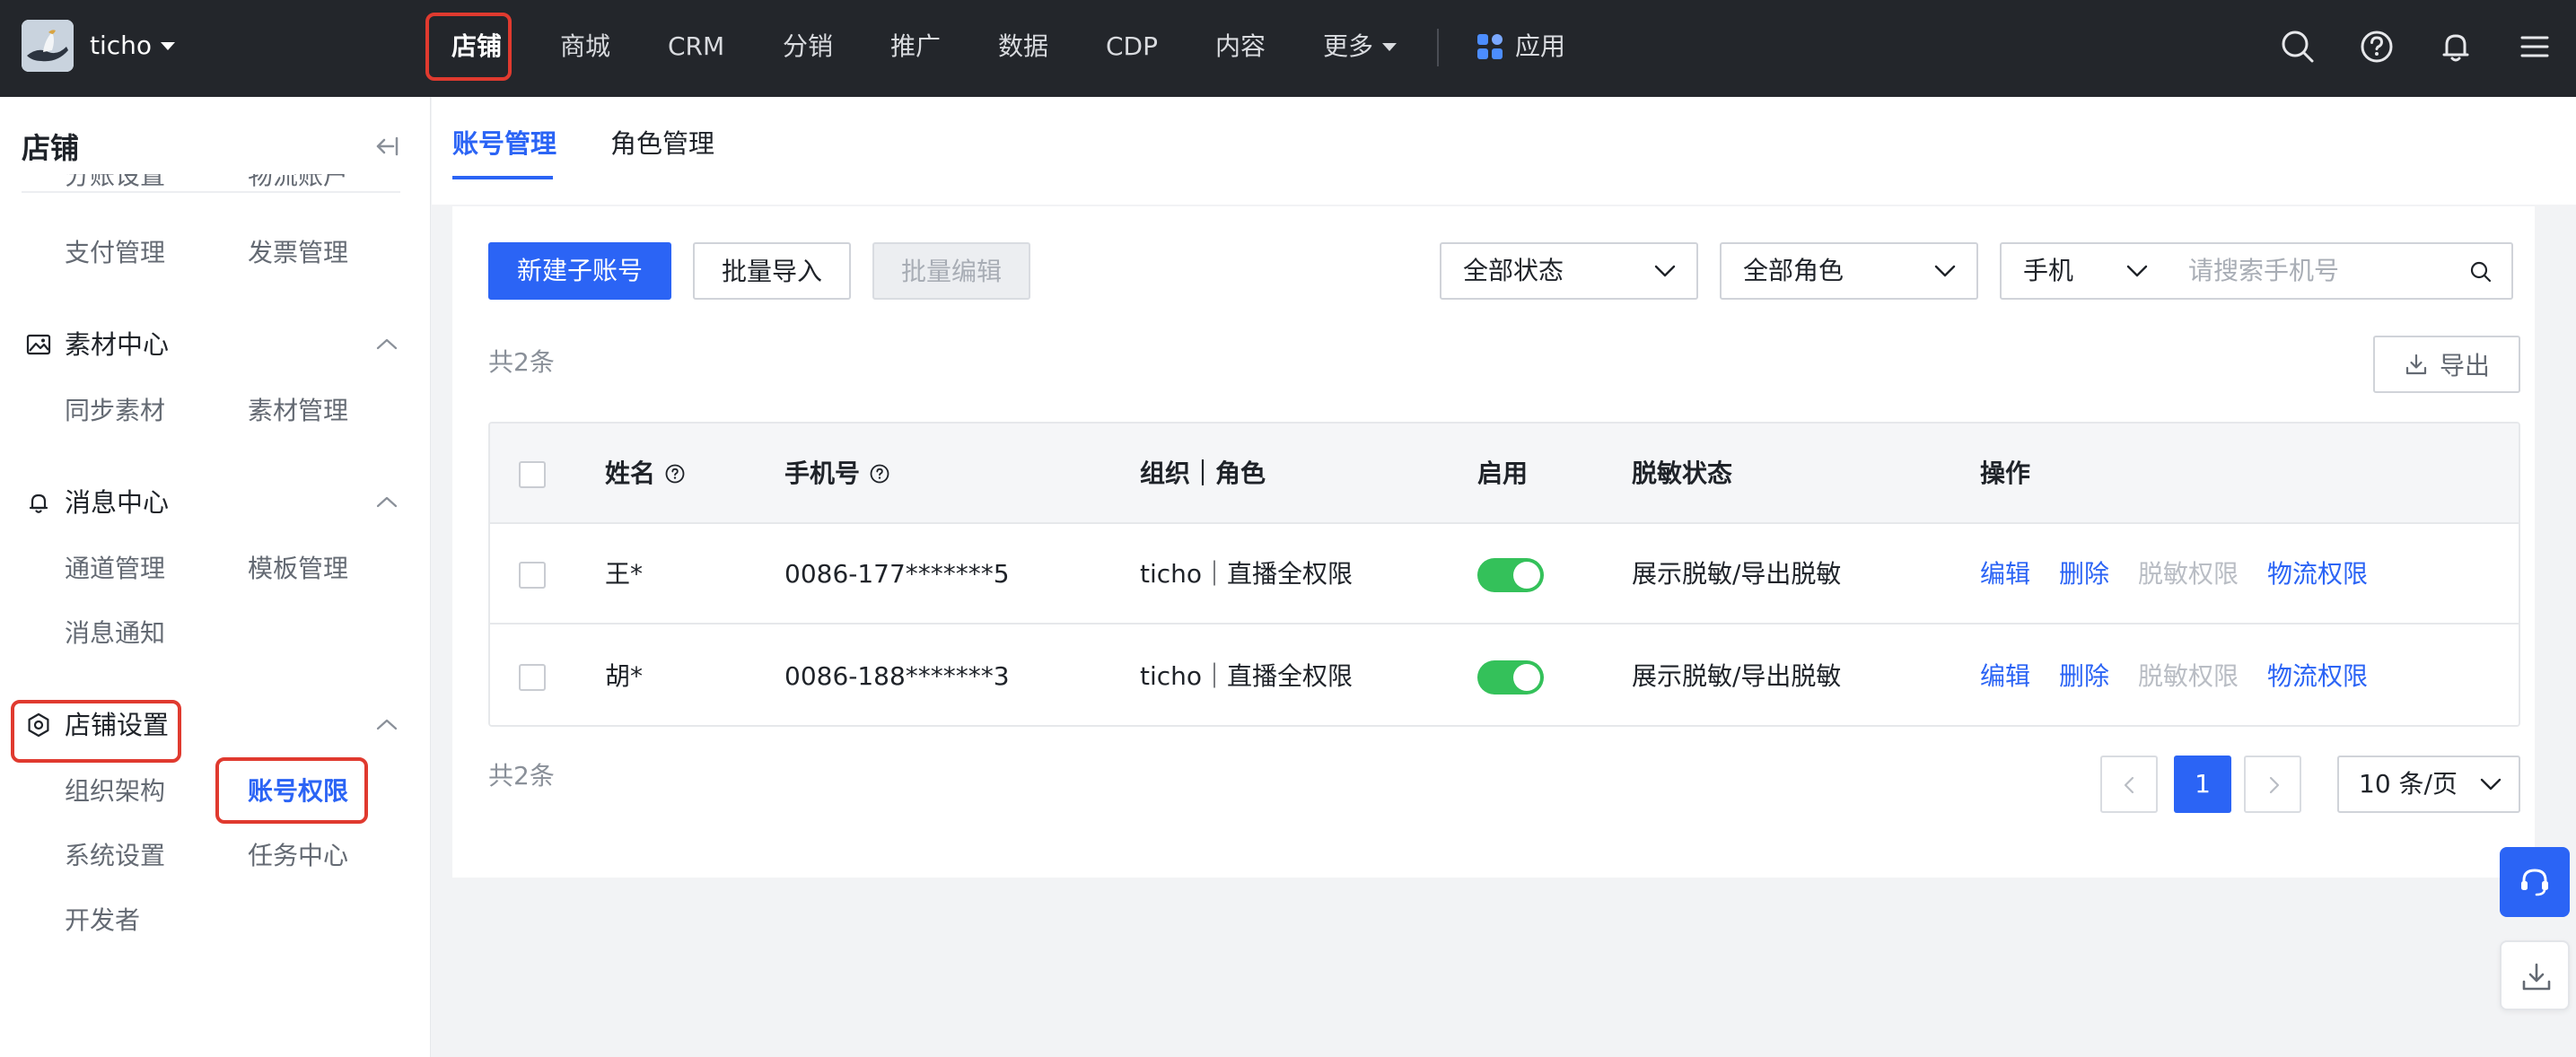 The image size is (2576, 1057). Describe the element at coordinates (121, 45) in the screenshot. I see `store-name: ticho` at that location.